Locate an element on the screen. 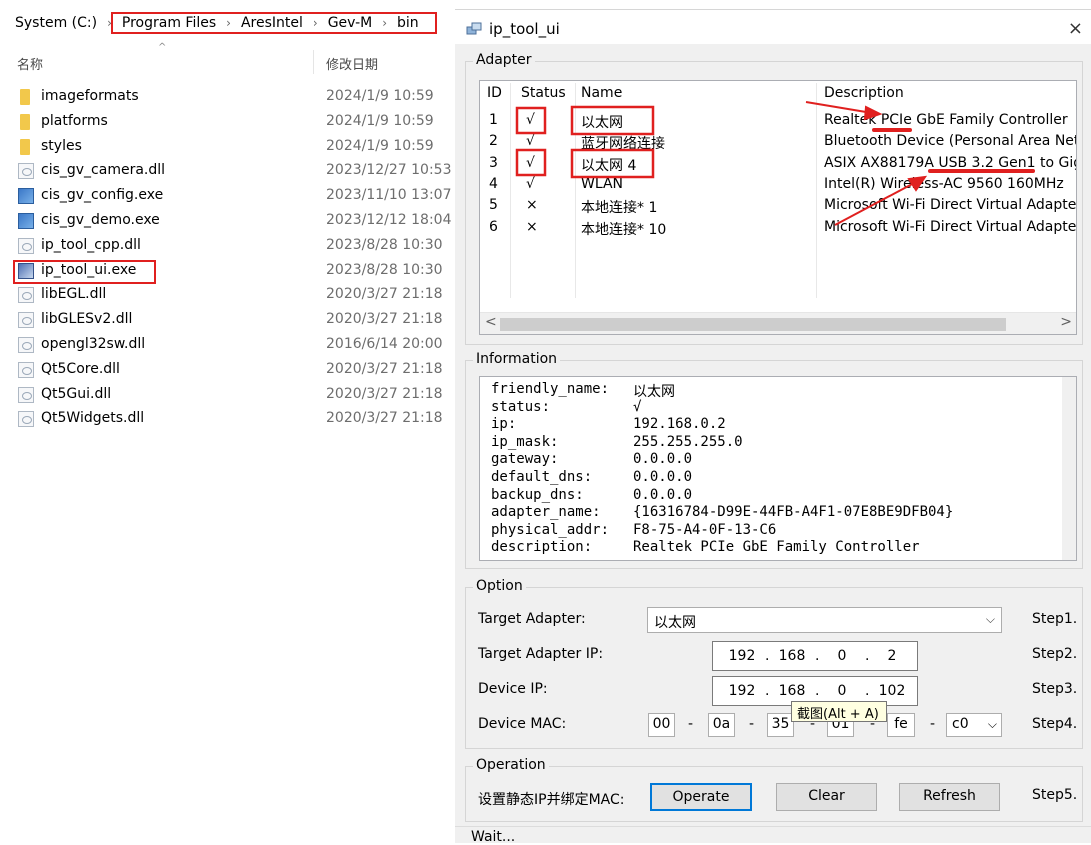 This screenshot has height=845, width=1091. file-list-item: Qt5Gui.dll 2020/3/27 21:18 is located at coordinates (227, 395).